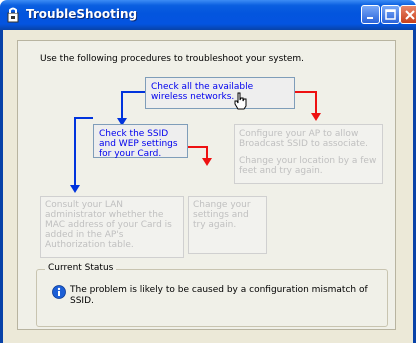  What do you see at coordinates (207, 162) in the screenshot?
I see `arrowhead-ssid-to-settings` at bounding box center [207, 162].